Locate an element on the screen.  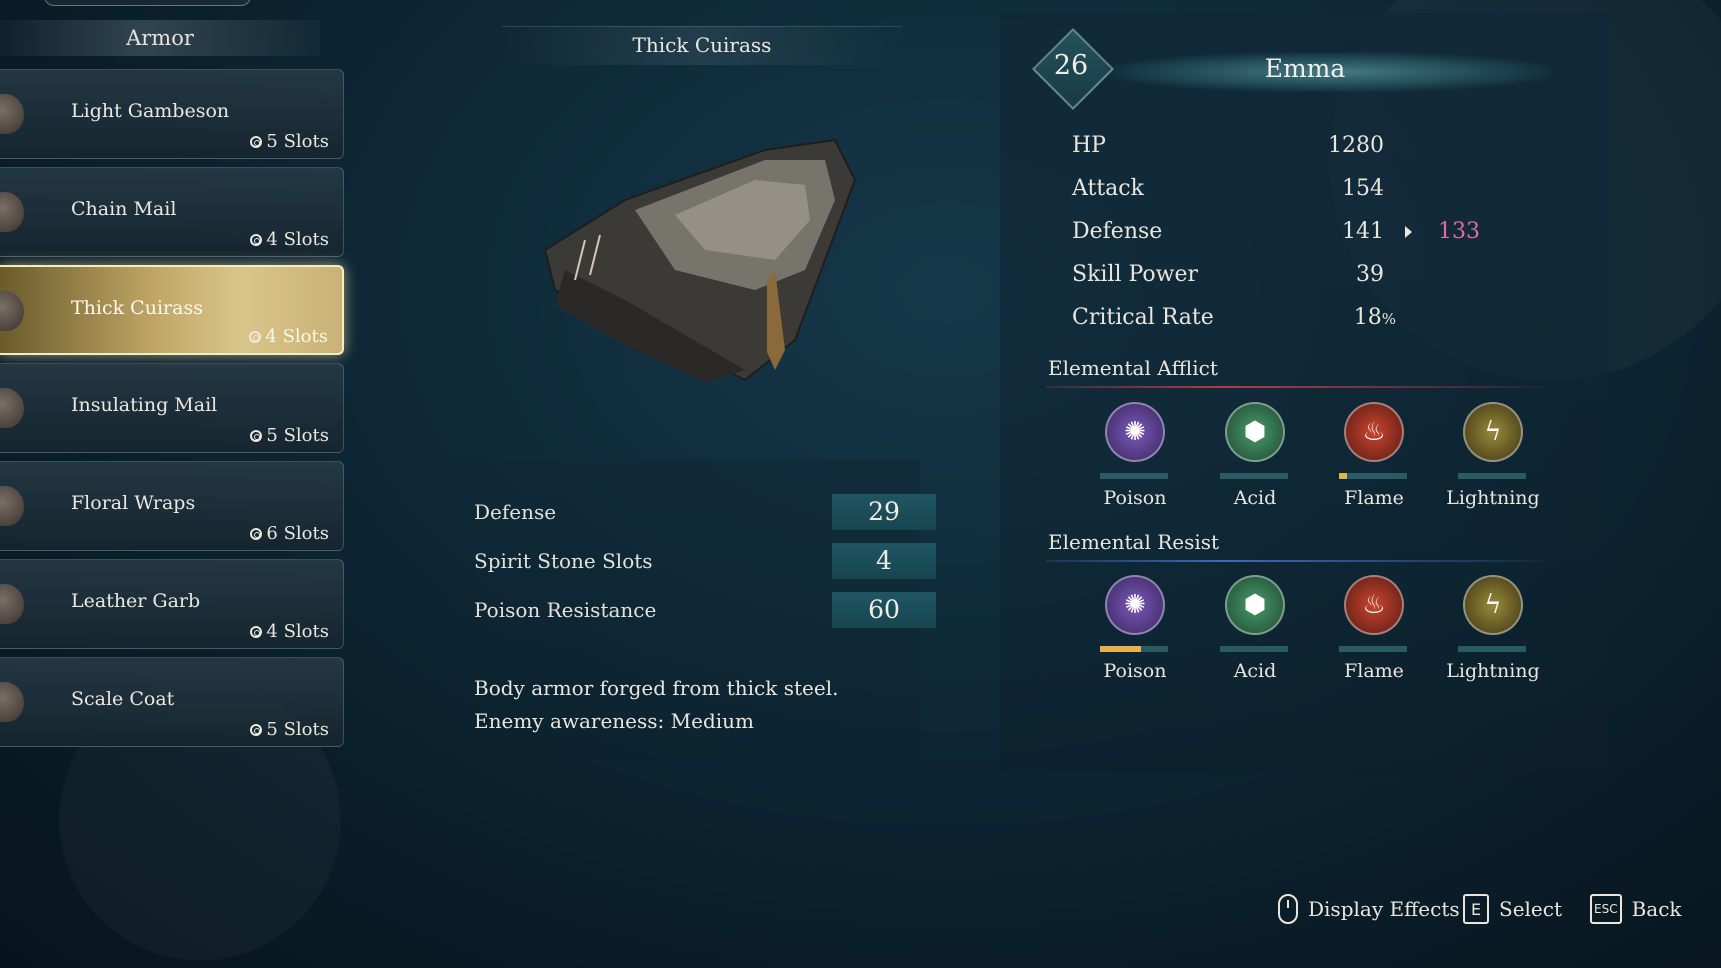
stat-number: 18 is located at coordinates (1367, 317).